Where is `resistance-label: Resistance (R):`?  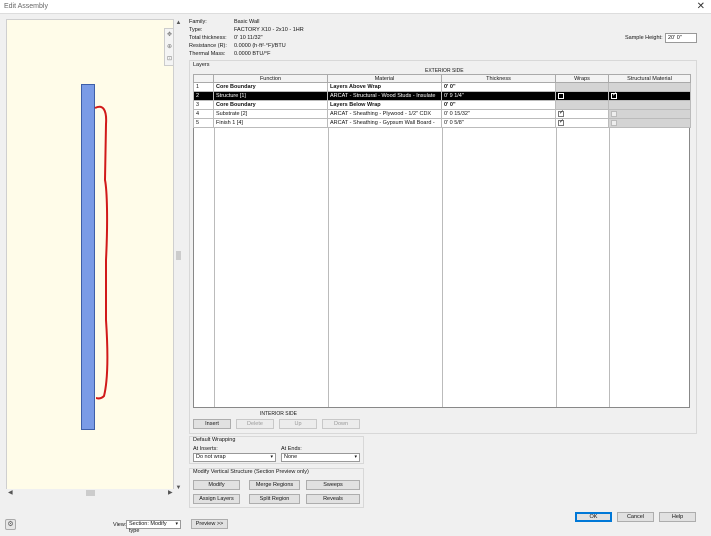 resistance-label: Resistance (R): is located at coordinates (208, 46).